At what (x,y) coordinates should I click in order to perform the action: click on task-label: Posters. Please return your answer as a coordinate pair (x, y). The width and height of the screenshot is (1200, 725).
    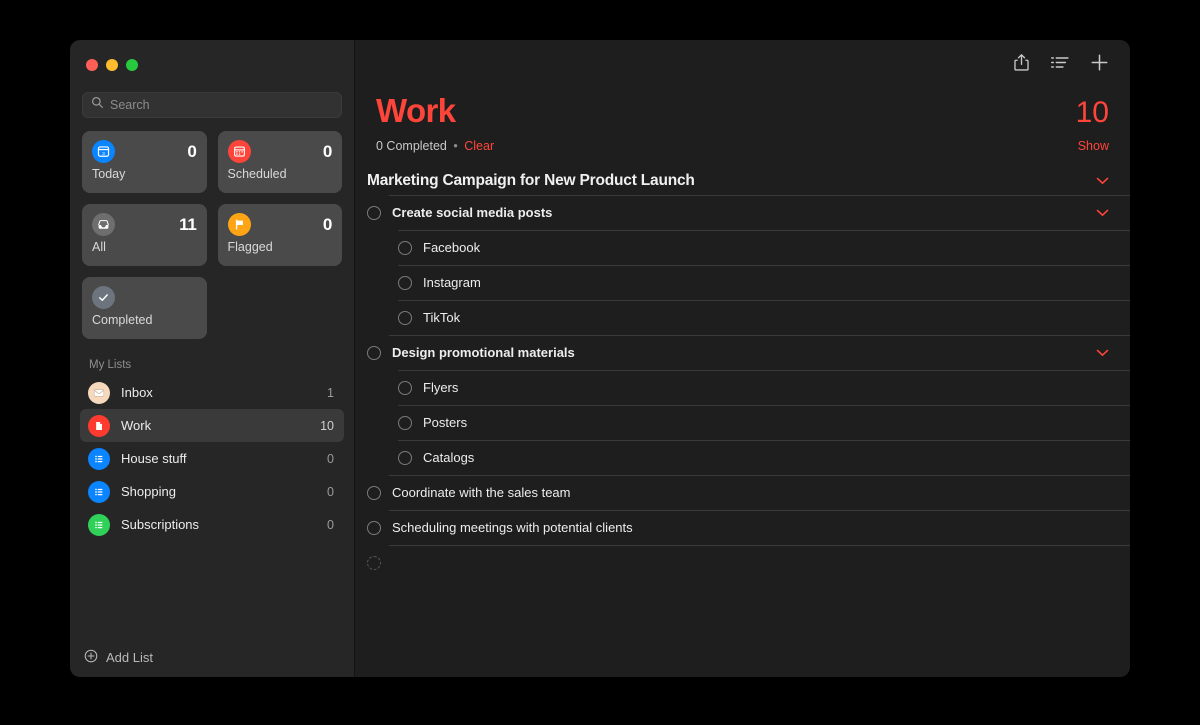
    Looking at the image, I should click on (445, 422).